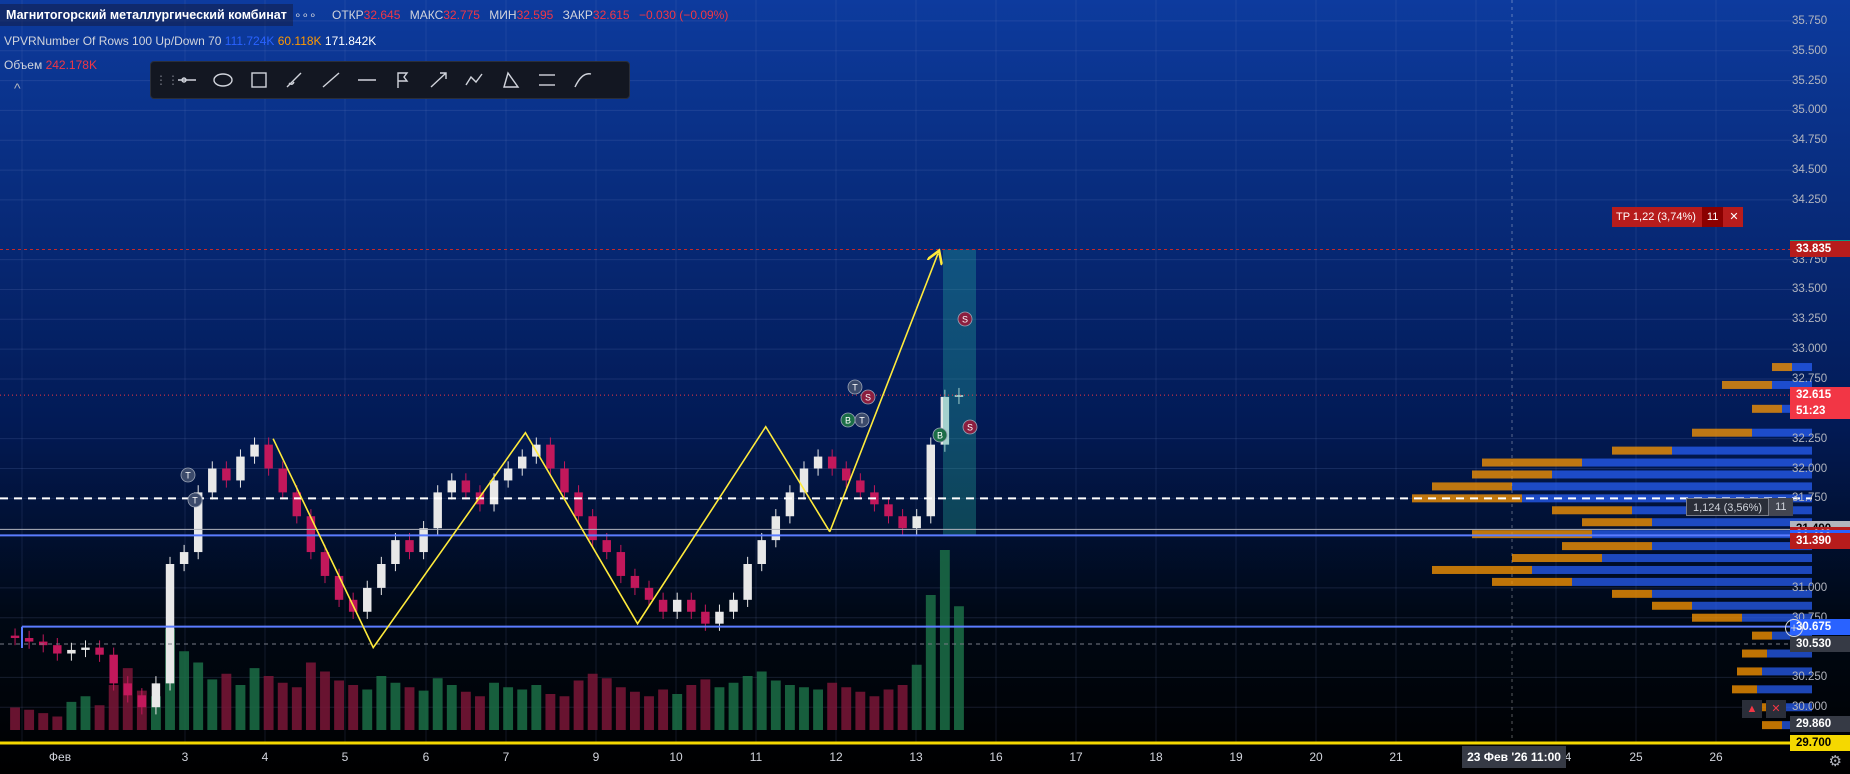 The width and height of the screenshot is (1850, 774). What do you see at coordinates (305, 15) in the screenshot?
I see `legend-menu-icon: ∘∘∘` at bounding box center [305, 15].